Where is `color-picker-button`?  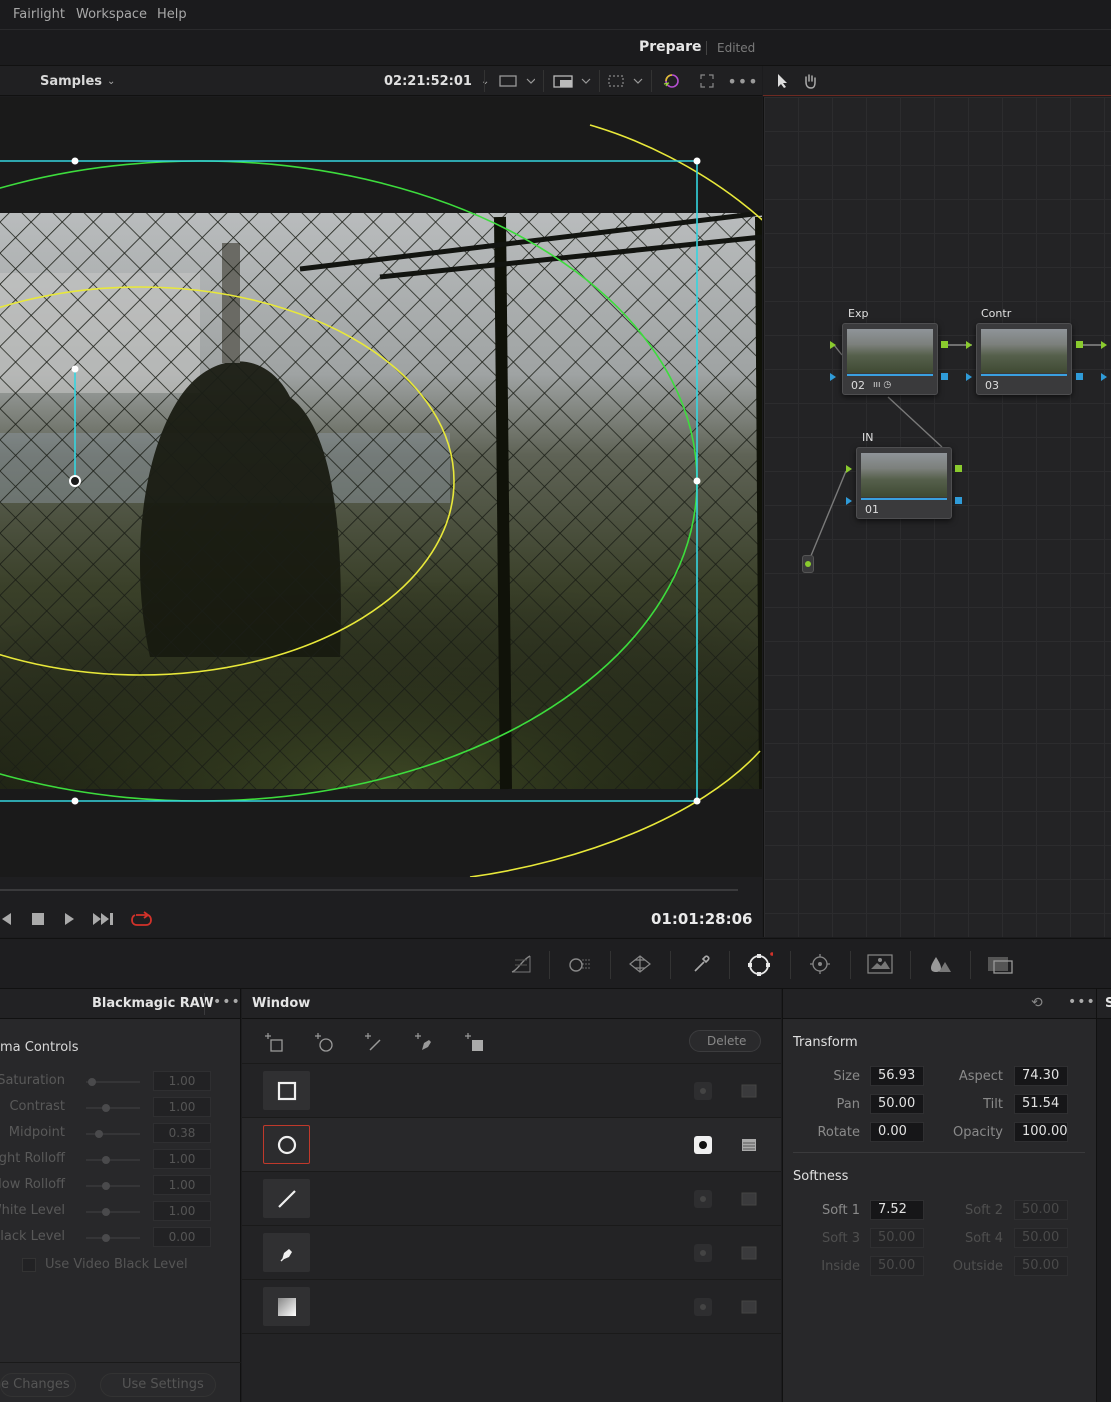
color-picker-button is located at coordinates (671, 81).